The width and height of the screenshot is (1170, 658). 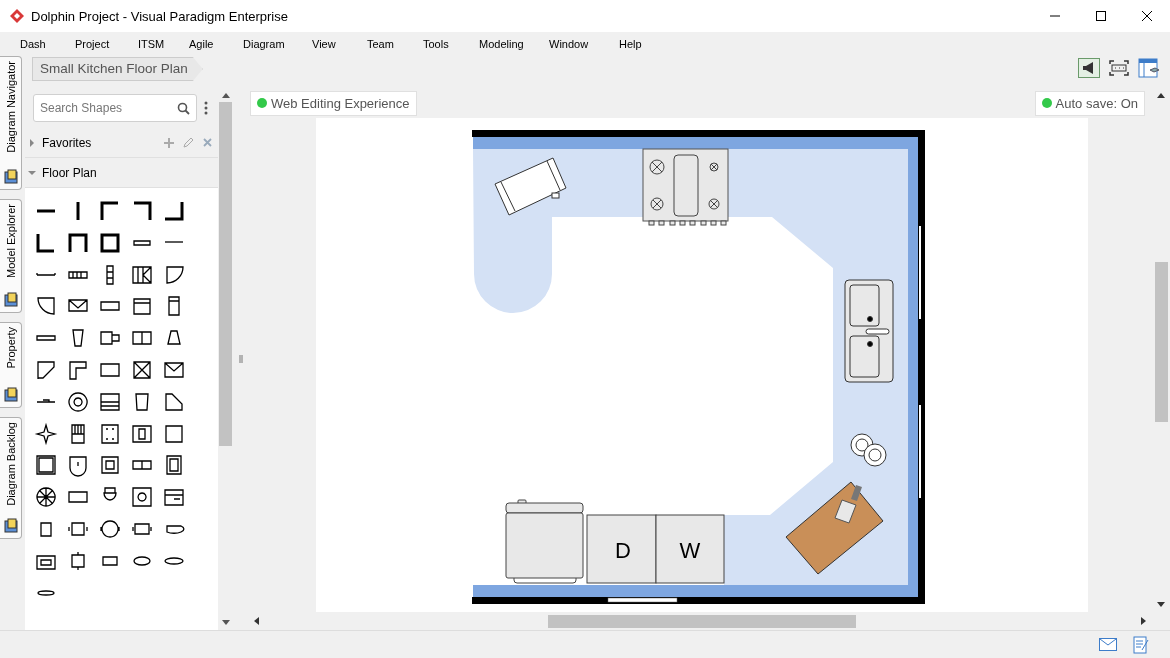 I want to click on menu-item: Team, so click(x=395, y=43).